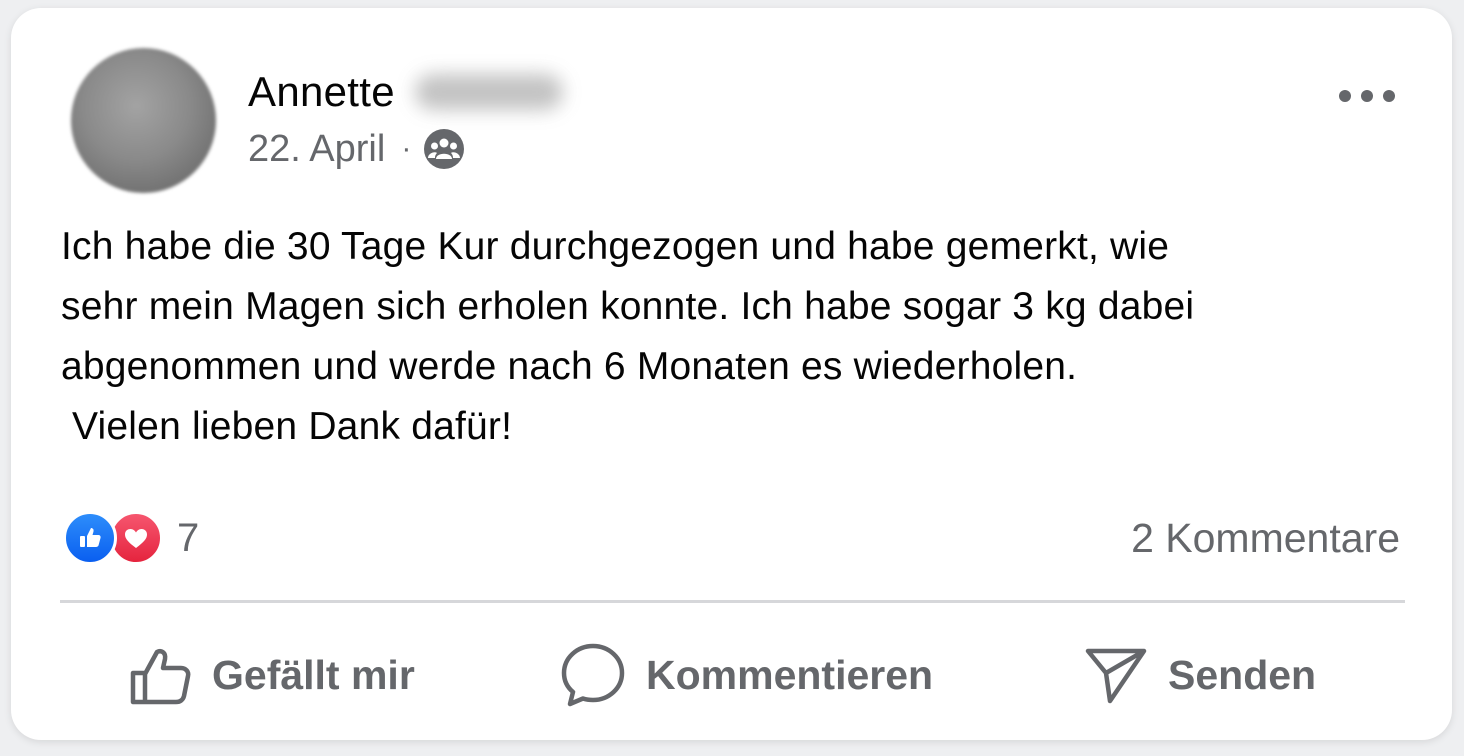 The height and width of the screenshot is (756, 1464). Describe the element at coordinates (790, 674) in the screenshot. I see `comment-button-label: Kommentieren` at that location.